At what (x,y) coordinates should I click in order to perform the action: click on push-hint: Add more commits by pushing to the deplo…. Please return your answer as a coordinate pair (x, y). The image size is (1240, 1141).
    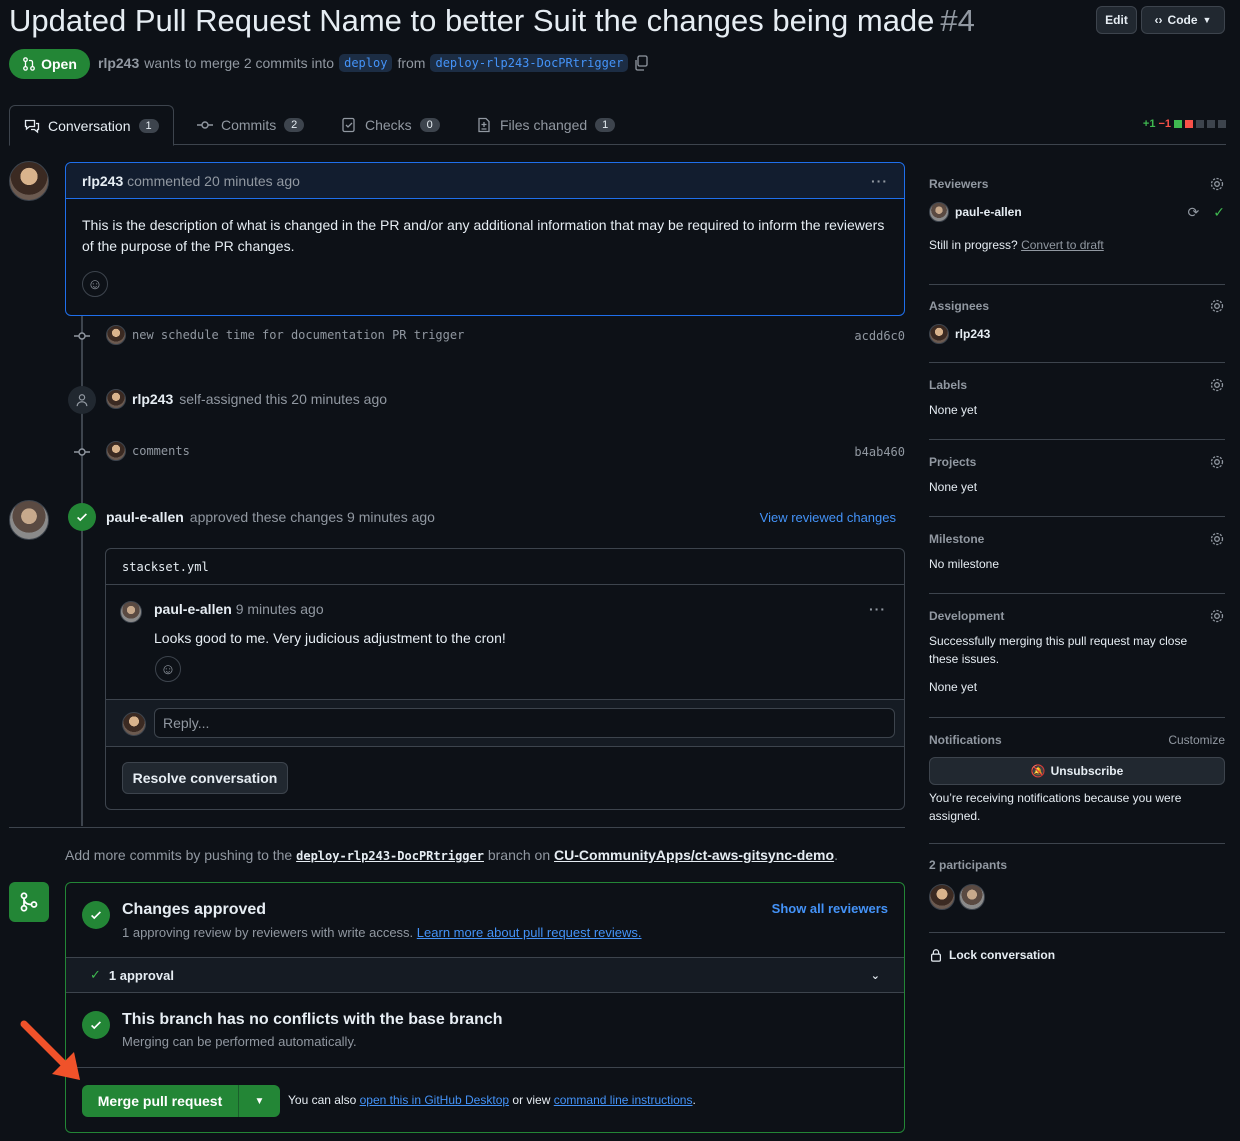
    Looking at the image, I should click on (451, 855).